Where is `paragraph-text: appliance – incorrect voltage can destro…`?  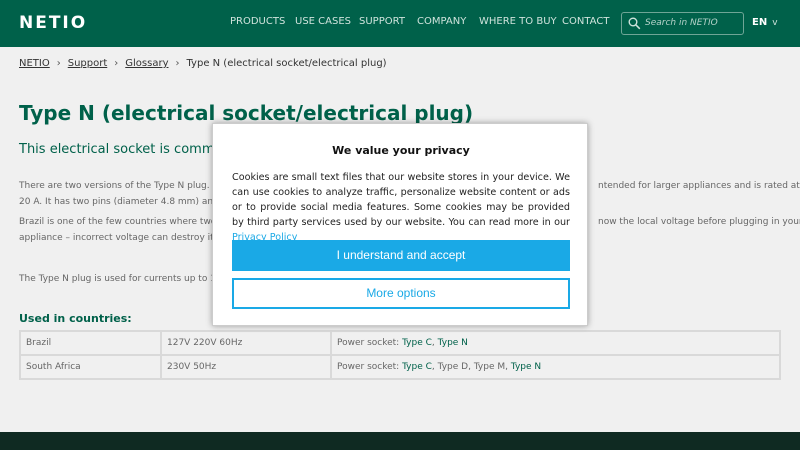
paragraph-text: appliance – incorrect voltage can destro… is located at coordinates (123, 238).